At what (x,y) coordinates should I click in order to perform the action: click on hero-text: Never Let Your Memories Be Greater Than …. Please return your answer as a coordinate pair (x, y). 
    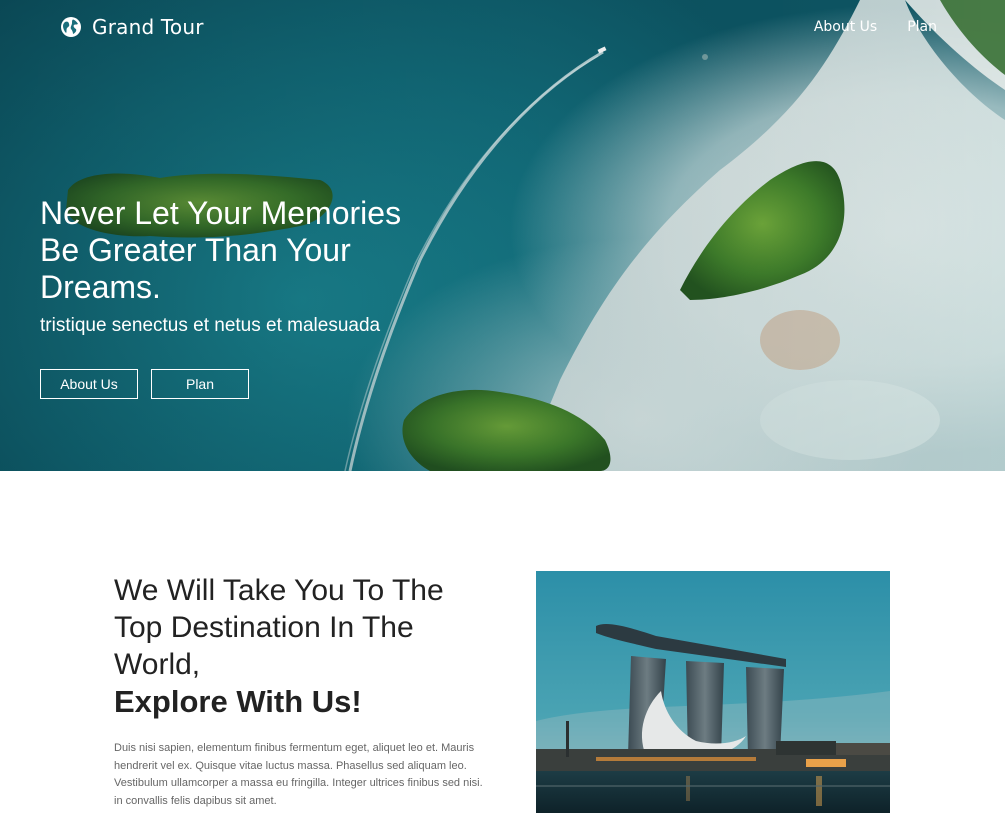
    Looking at the image, I should click on (250, 266).